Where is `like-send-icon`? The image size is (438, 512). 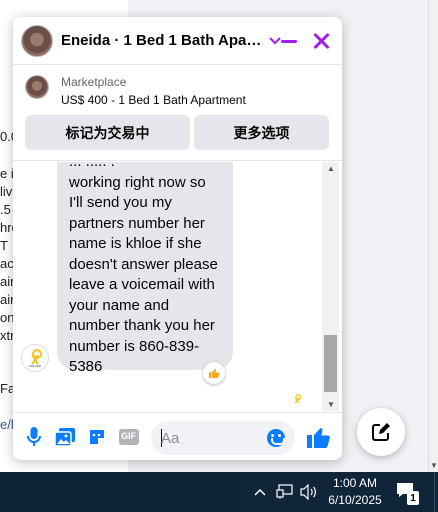 like-send-icon is located at coordinates (318, 437).